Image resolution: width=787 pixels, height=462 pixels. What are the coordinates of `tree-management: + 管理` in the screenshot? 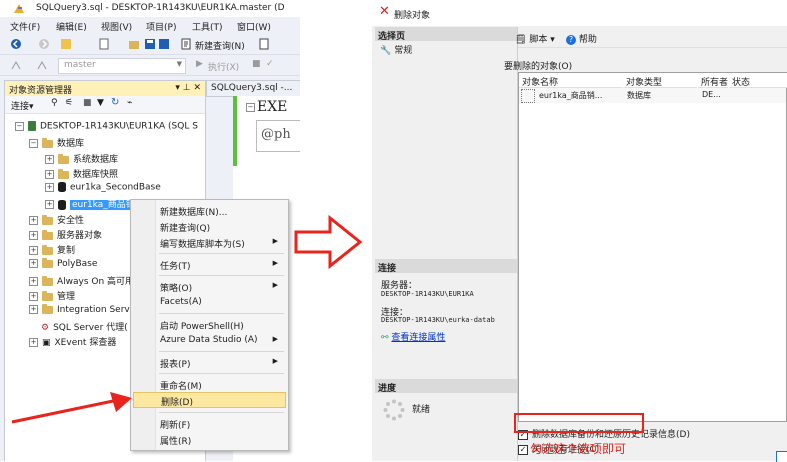 It's located at (52, 296).